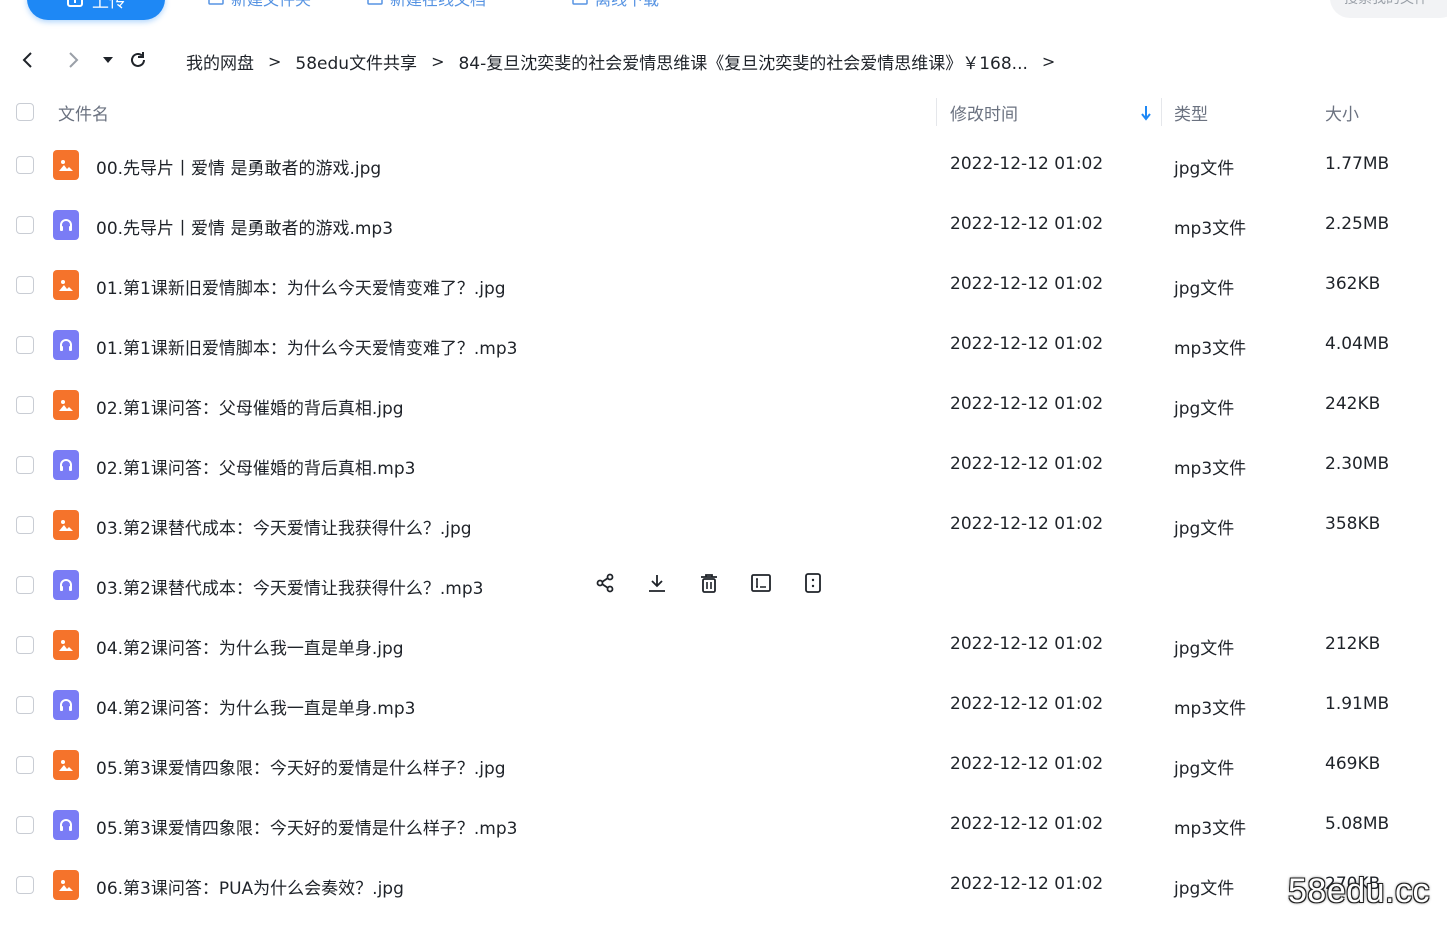  I want to click on file-name: 01.第1课新旧爱情脚本：为什么今天爱情变难了？.mp3, so click(306, 346).